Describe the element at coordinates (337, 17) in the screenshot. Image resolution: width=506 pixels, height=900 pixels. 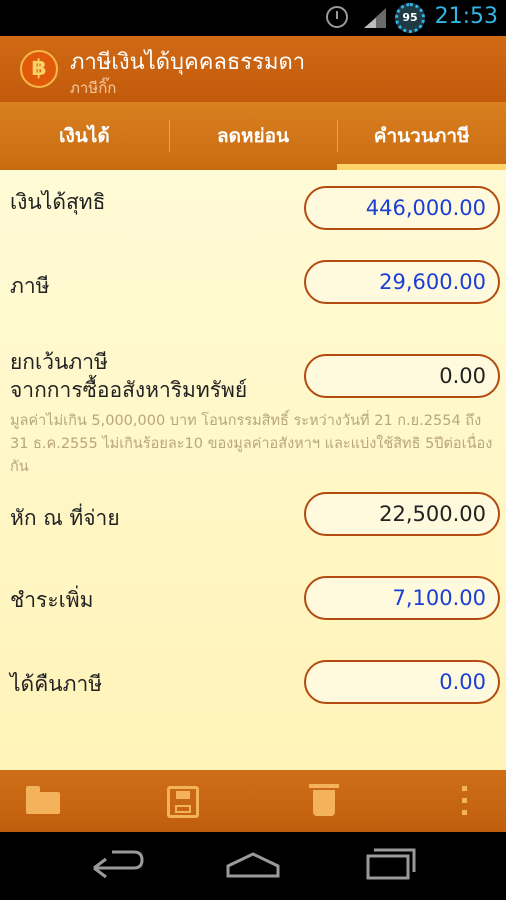
I see `alarm-icon` at that location.